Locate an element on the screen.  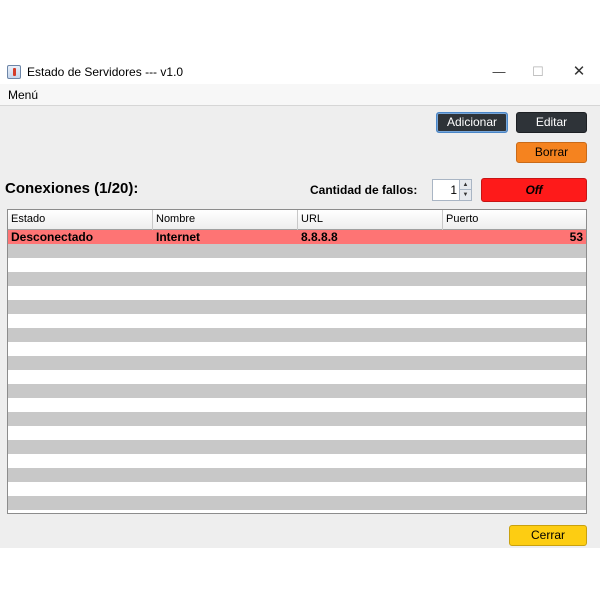
fail-count-label: Cantidad de fallos: is located at coordinates (364, 190).